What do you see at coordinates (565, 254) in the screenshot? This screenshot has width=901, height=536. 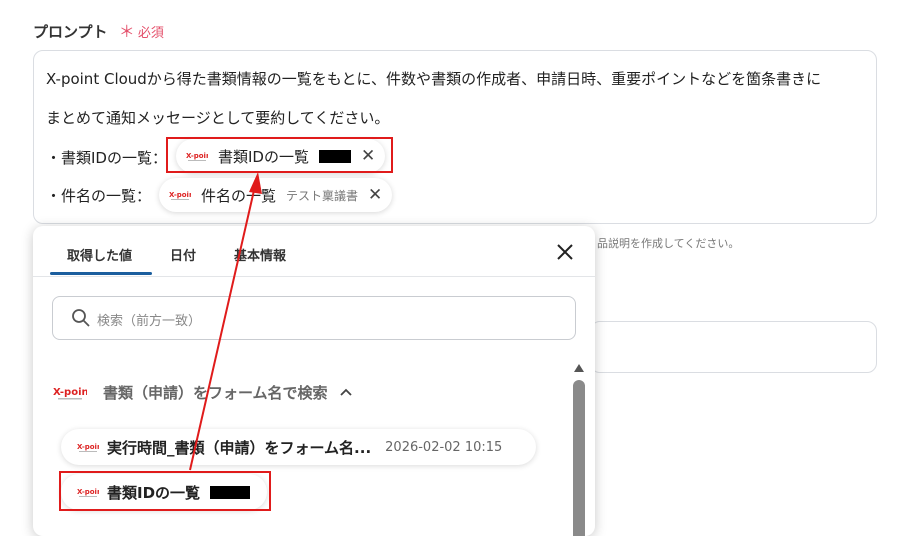 I see `close-icon` at bounding box center [565, 254].